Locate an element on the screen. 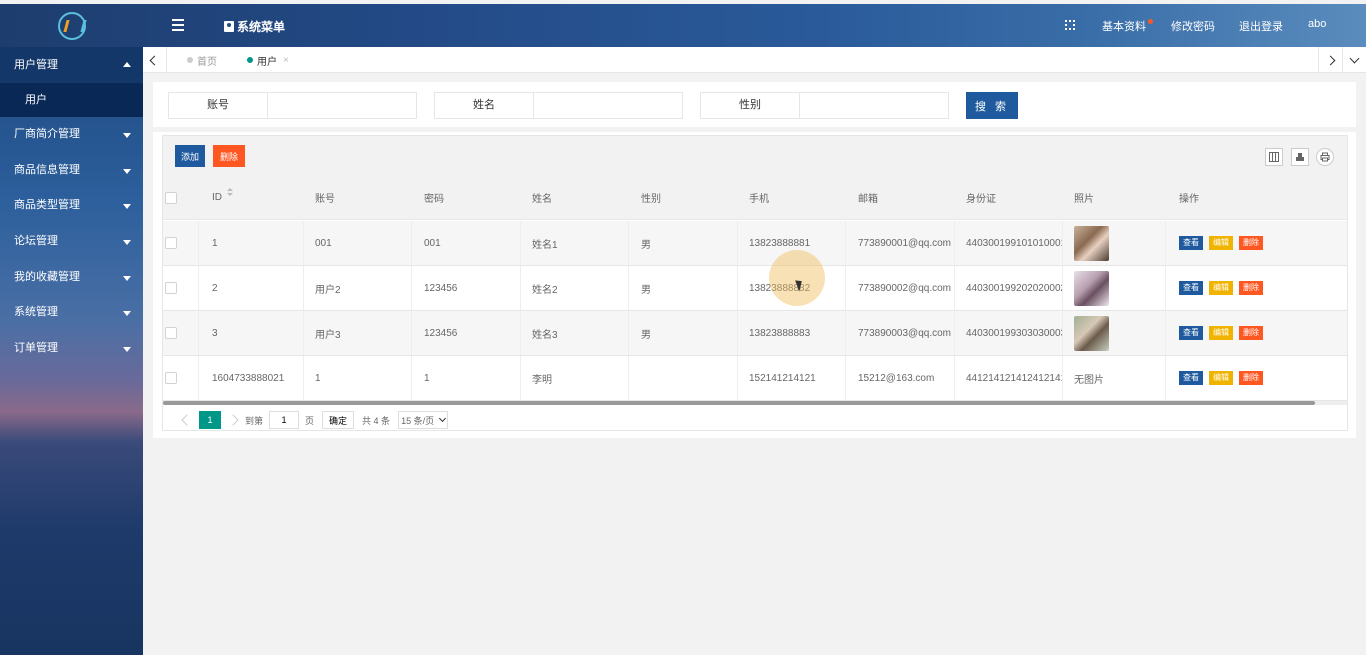  system-menu-button: 系统菜单 is located at coordinates (254, 26).